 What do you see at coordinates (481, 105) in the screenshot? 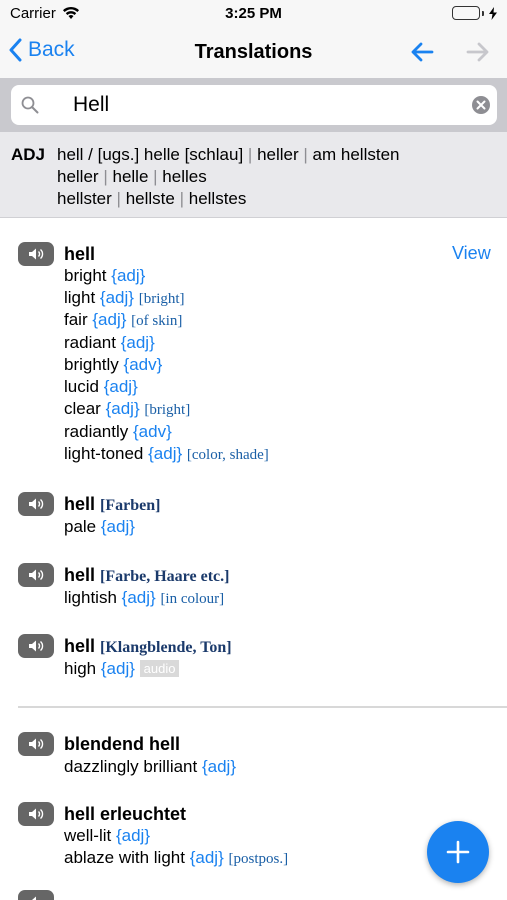
I see `clear-circle-icon` at bounding box center [481, 105].